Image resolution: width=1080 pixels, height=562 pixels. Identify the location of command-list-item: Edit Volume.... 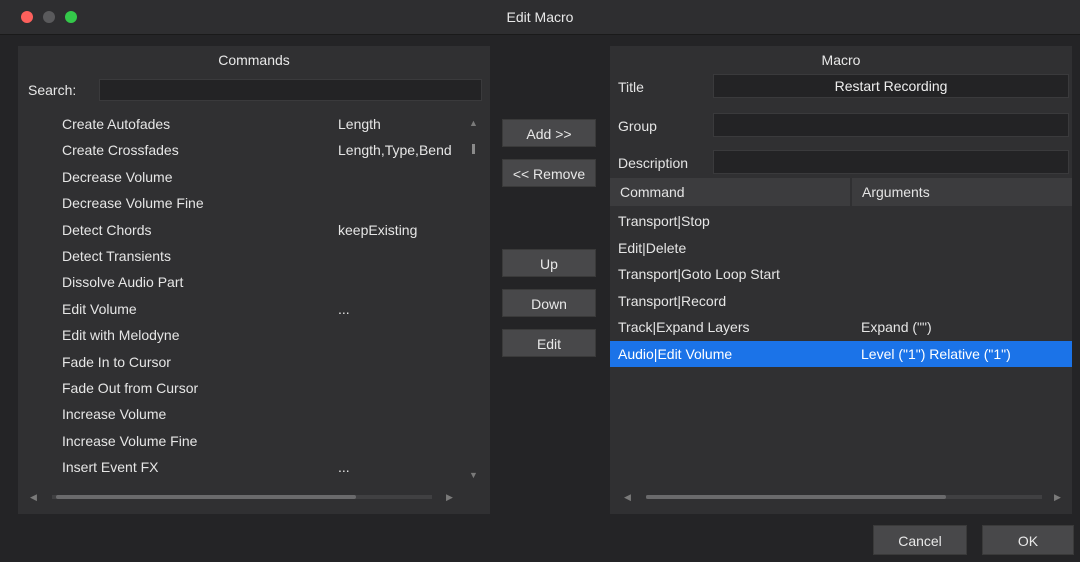
(243, 309).